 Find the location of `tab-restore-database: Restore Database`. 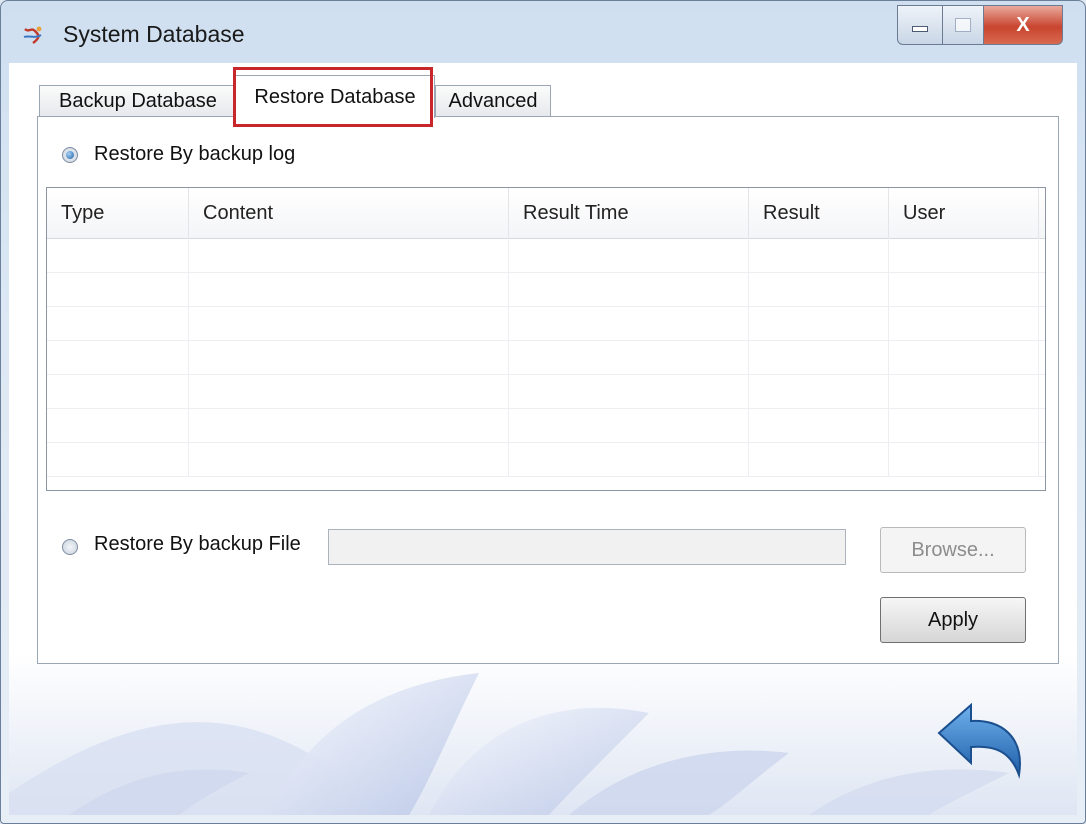

tab-restore-database: Restore Database is located at coordinates (335, 96).